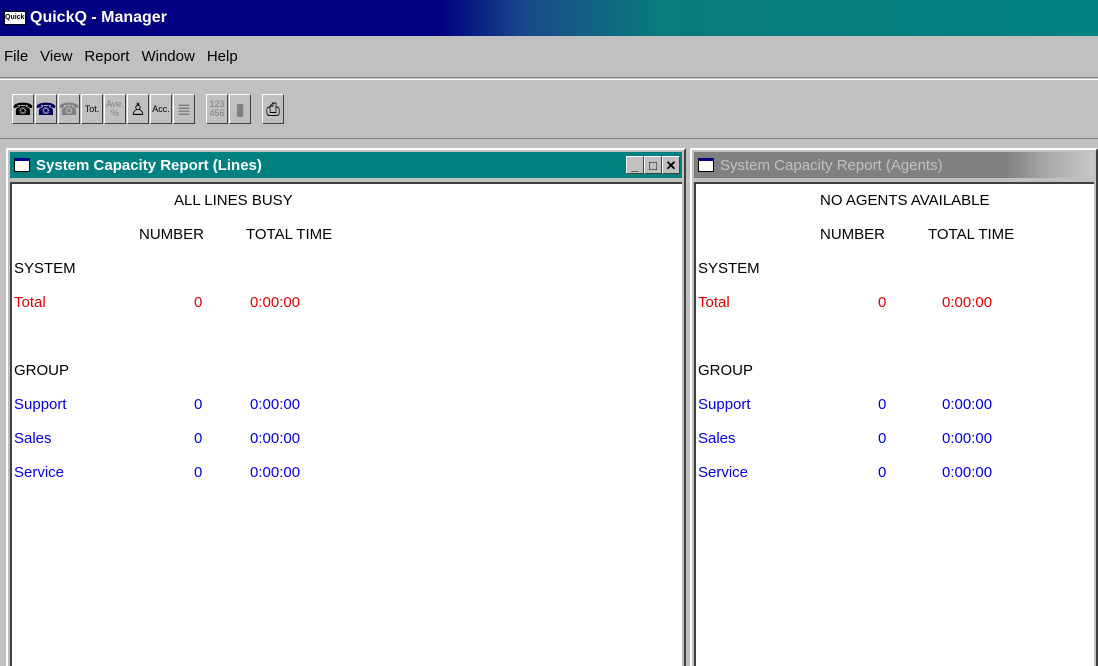  I want to click on traffic-light-icon: ≣, so click(184, 109).